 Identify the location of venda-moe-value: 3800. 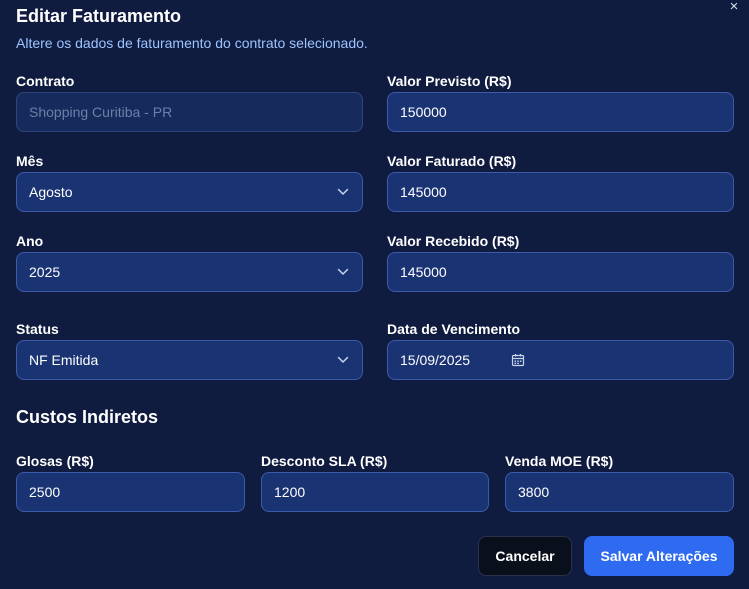
(534, 492).